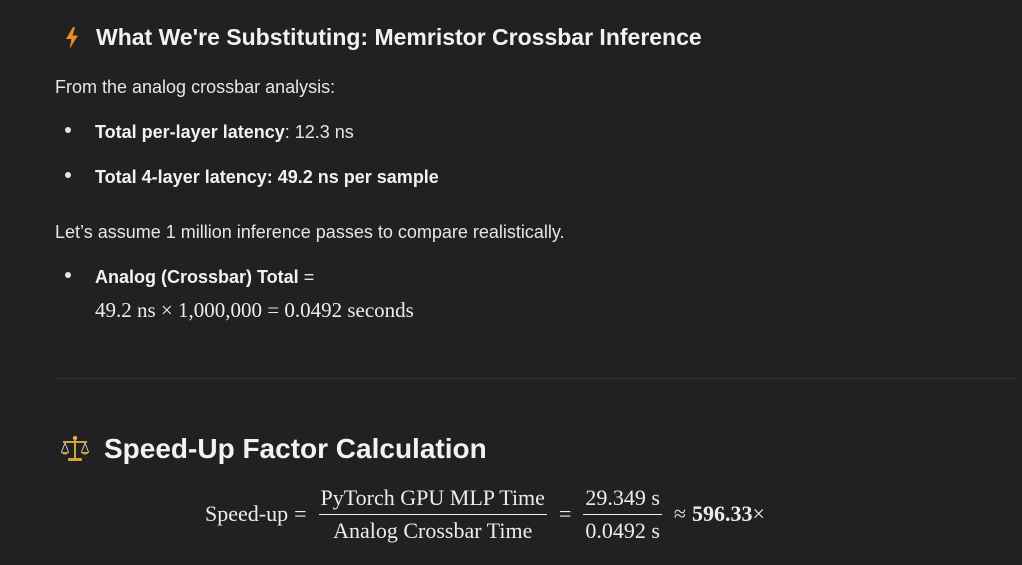 Image resolution: width=1022 pixels, height=565 pixels. Describe the element at coordinates (254, 310) in the screenshot. I see `analog-total-math: 49.2 ns × 1,000,000 = 0.0492 seconds` at that location.